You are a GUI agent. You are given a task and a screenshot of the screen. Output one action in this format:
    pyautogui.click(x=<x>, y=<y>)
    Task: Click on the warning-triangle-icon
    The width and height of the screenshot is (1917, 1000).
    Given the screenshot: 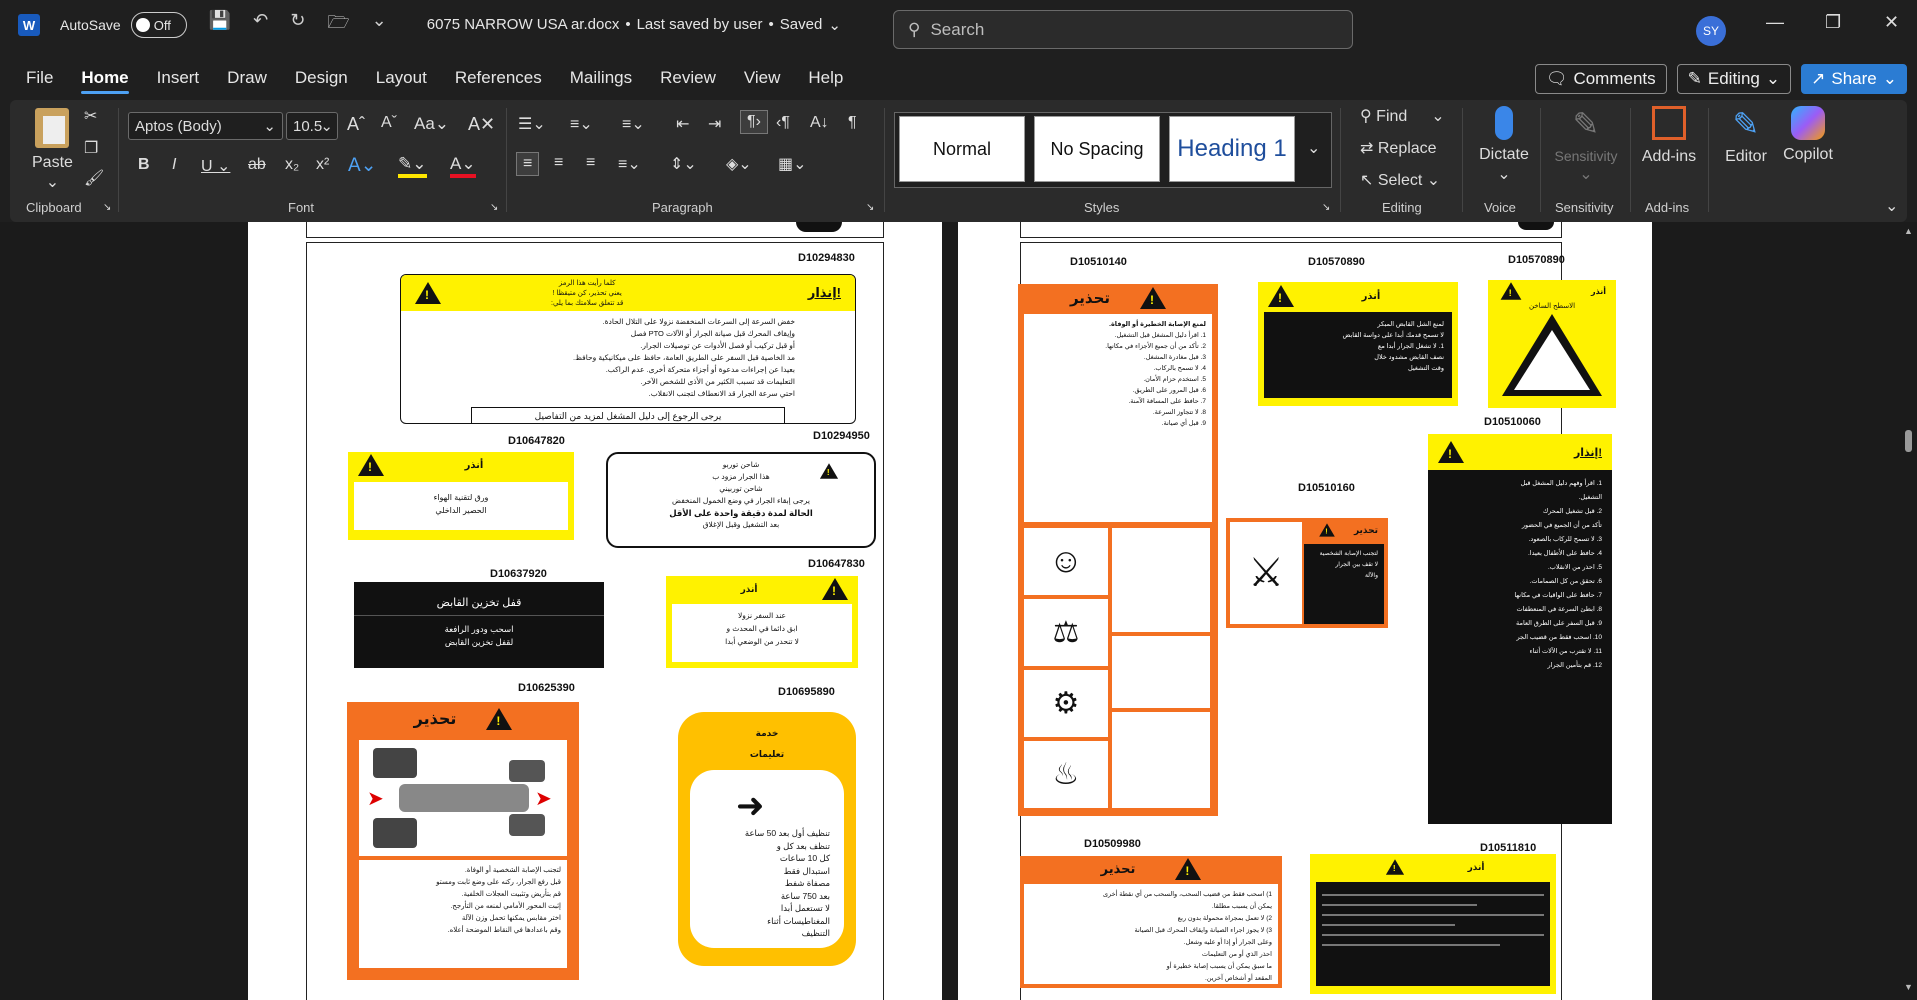 What is the action you would take?
    pyautogui.click(x=1188, y=869)
    